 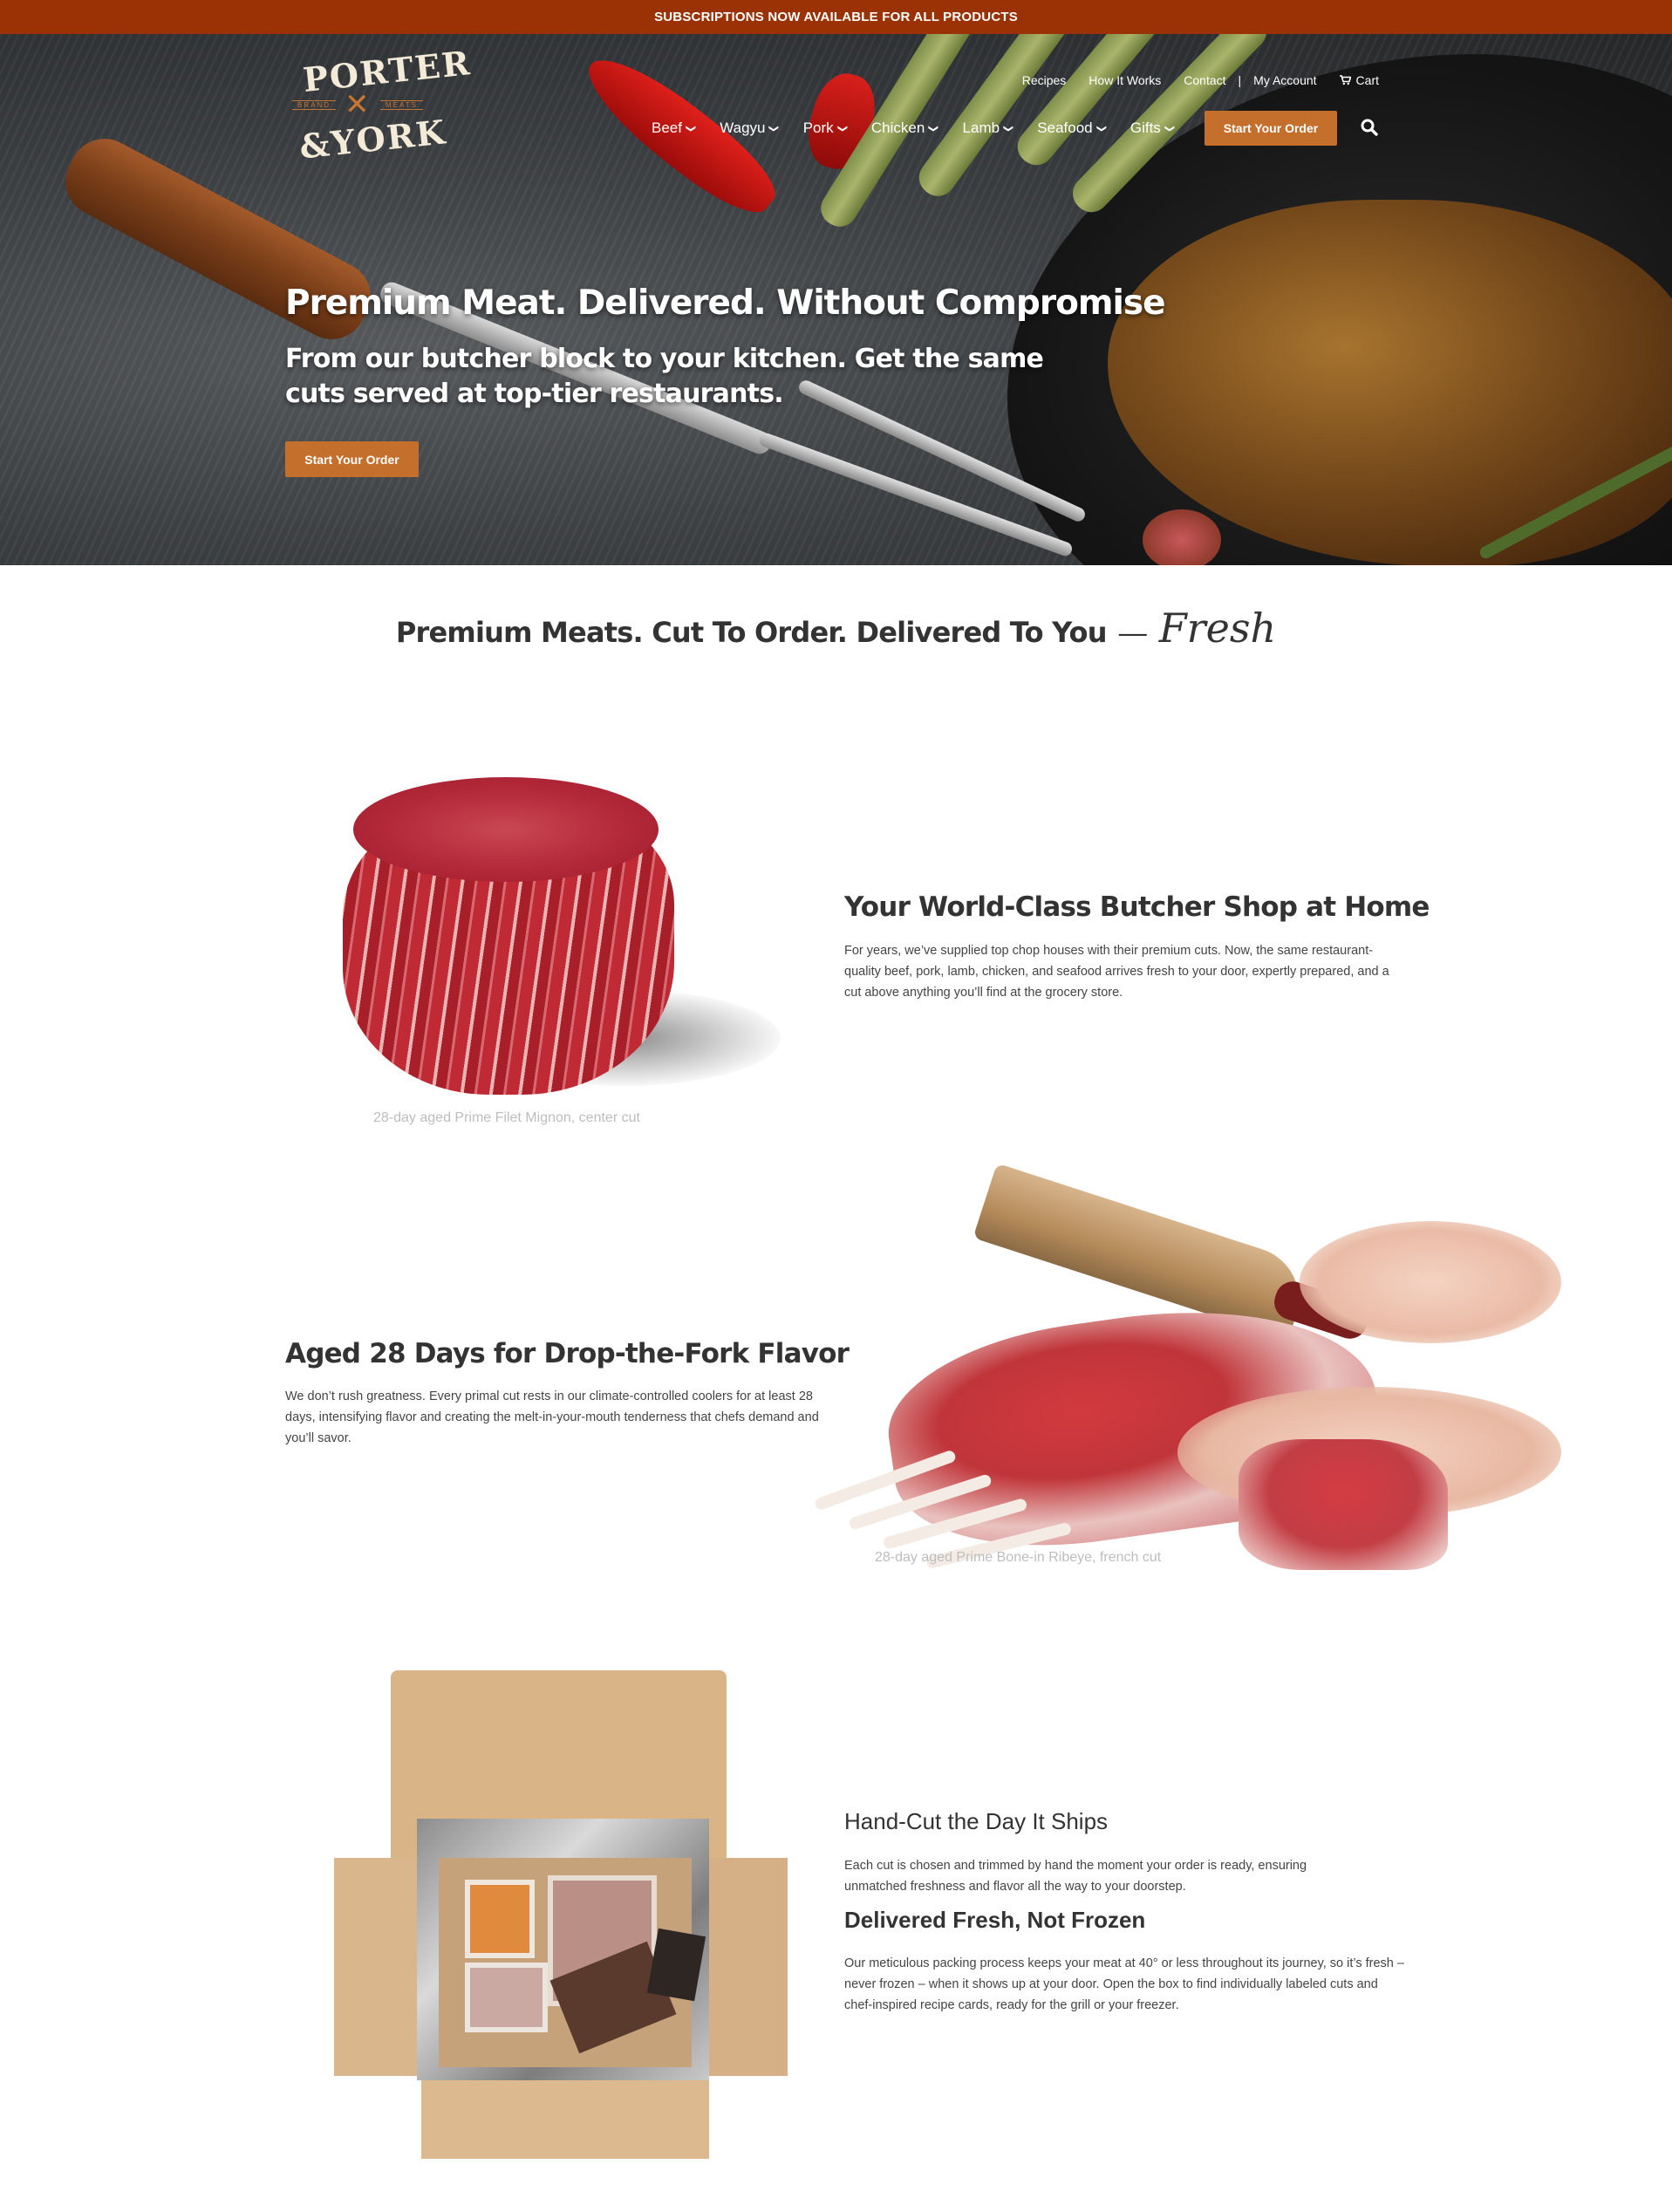 What do you see at coordinates (1132, 632) in the screenshot?
I see `tagline-dash: —` at bounding box center [1132, 632].